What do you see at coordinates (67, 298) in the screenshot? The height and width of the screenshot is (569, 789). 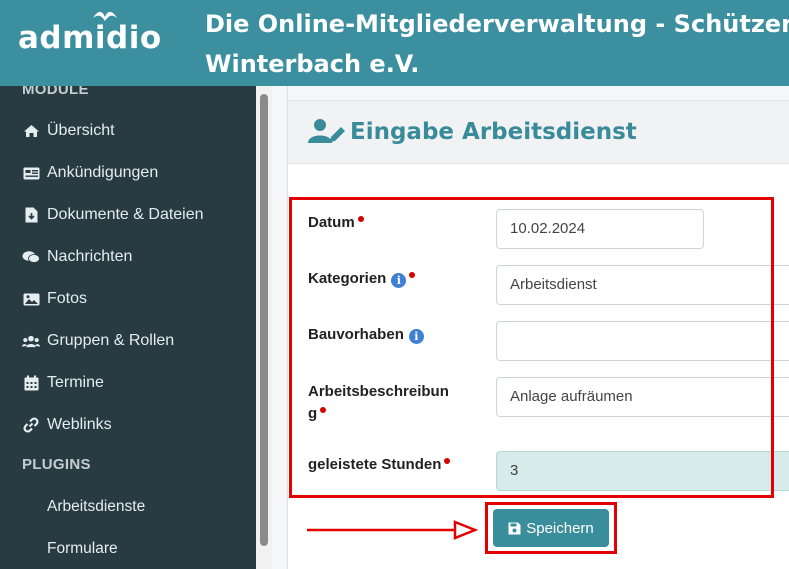 I see `sidebar-item-label: Fotos` at bounding box center [67, 298].